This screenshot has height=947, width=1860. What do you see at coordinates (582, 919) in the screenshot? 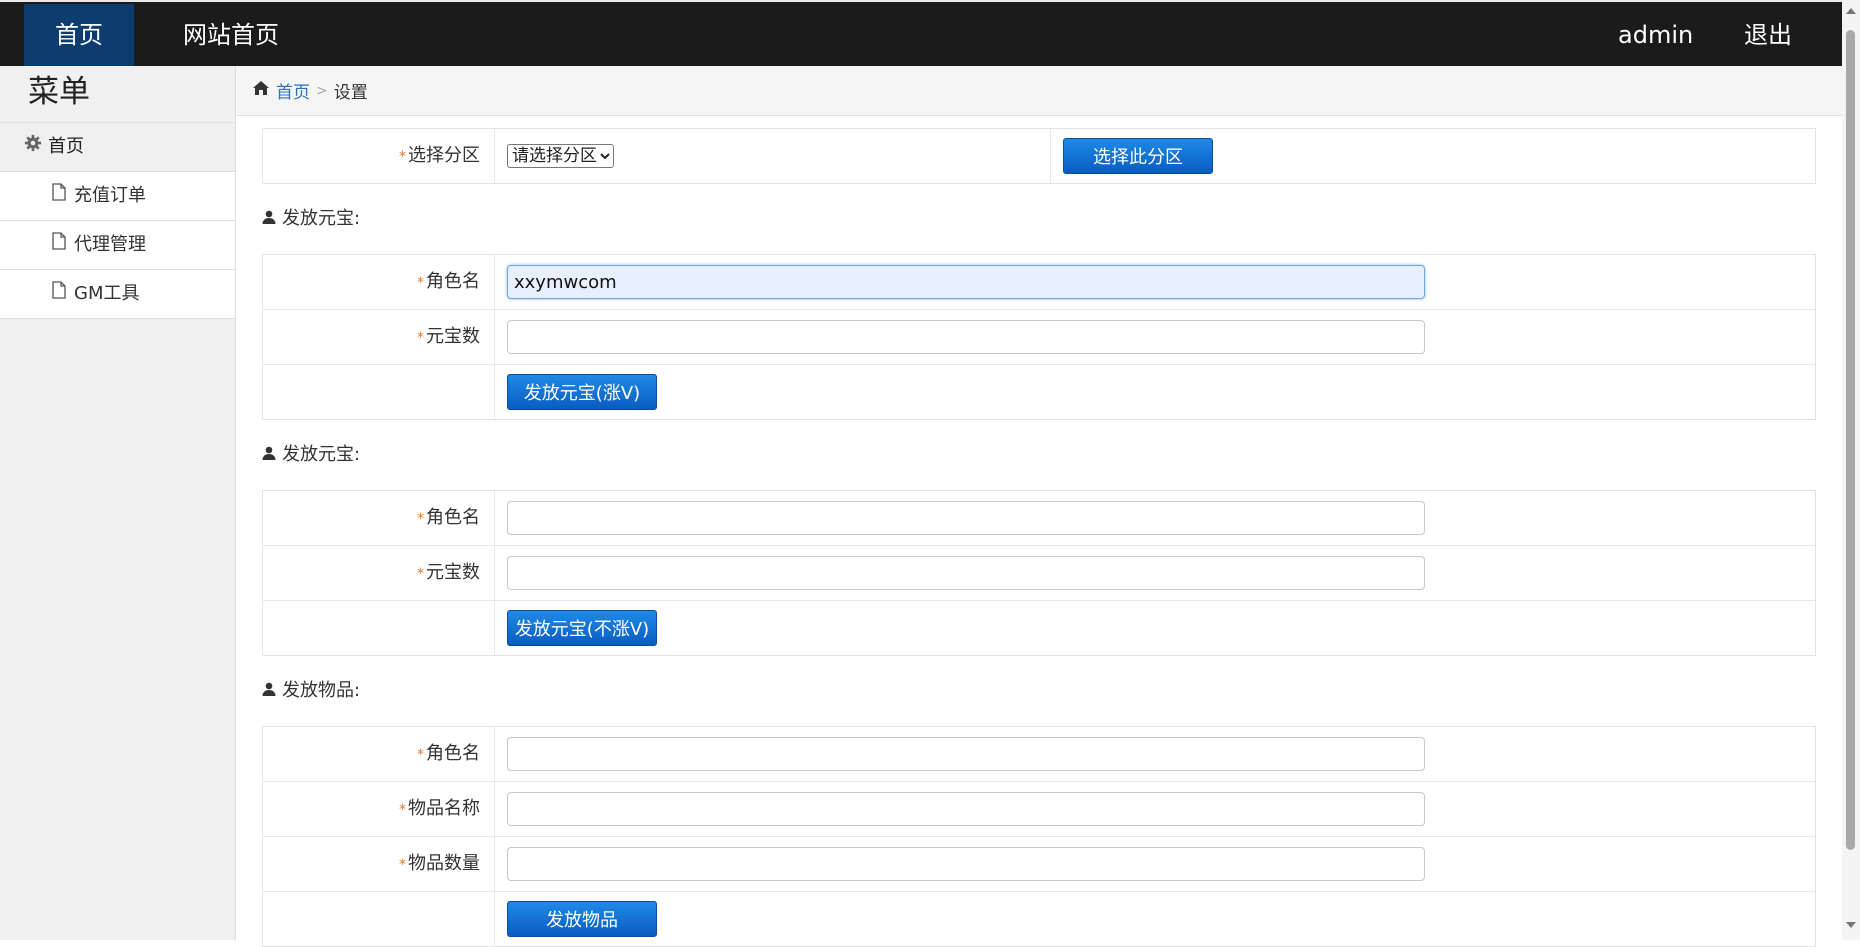
I see `grant-items-button: 发放物品` at bounding box center [582, 919].